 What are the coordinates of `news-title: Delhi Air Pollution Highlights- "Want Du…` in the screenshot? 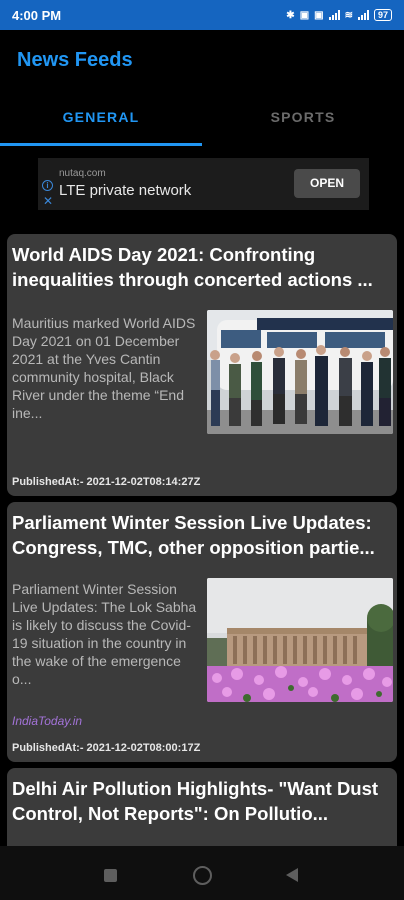 It's located at (195, 801).